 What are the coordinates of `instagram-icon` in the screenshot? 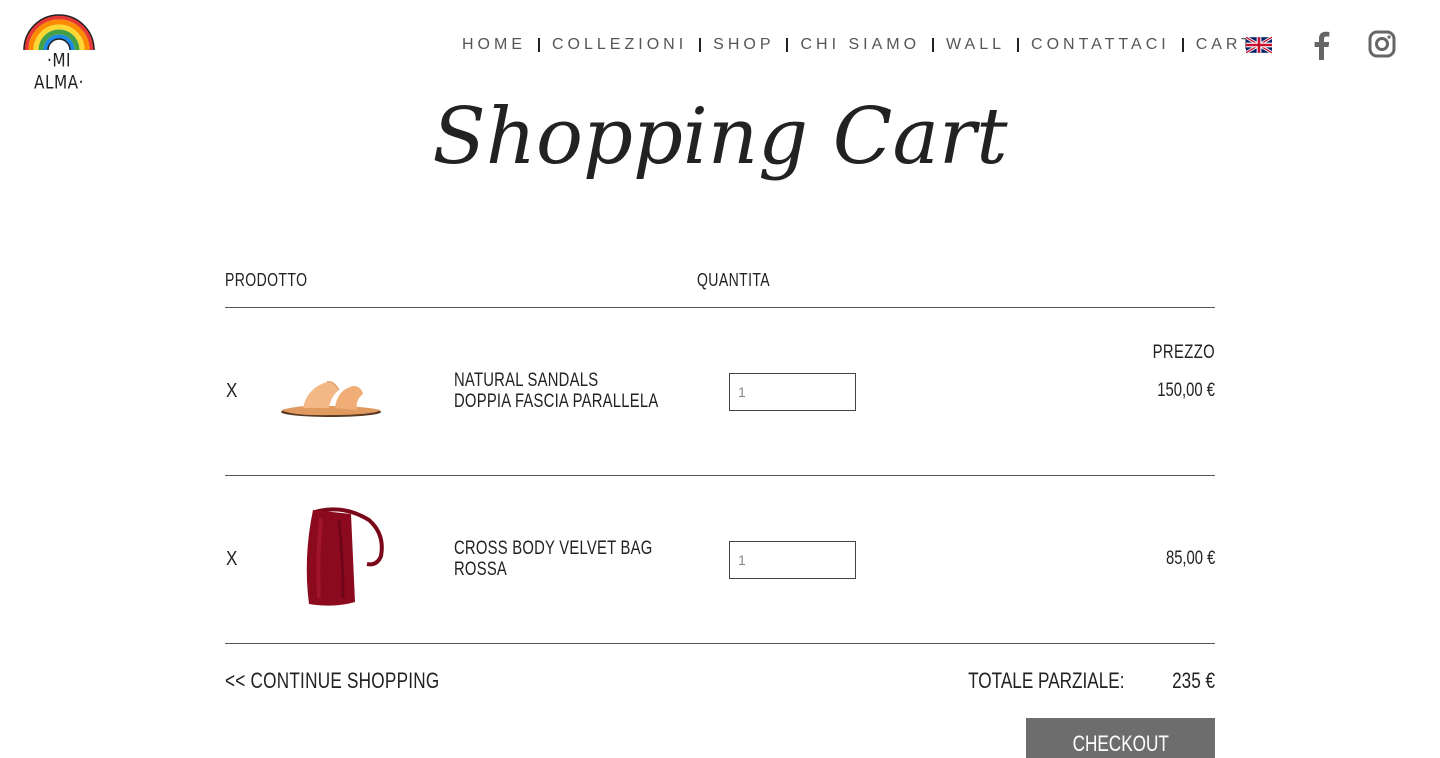 It's located at (1382, 44).